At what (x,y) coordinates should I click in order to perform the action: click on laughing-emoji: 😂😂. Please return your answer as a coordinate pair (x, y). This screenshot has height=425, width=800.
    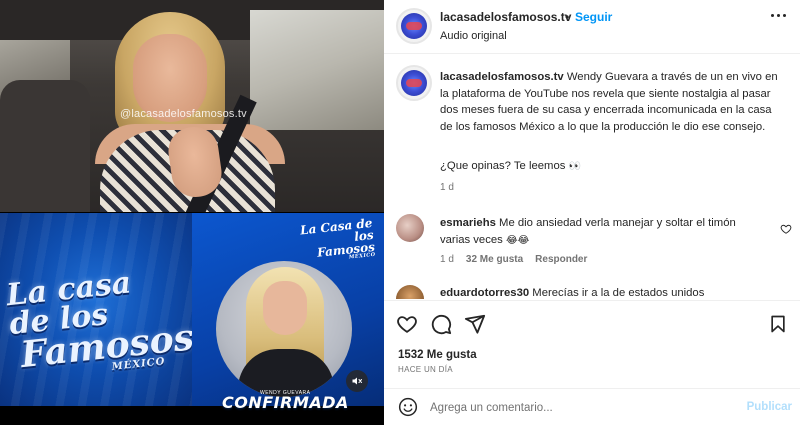
    Looking at the image, I should click on (517, 240).